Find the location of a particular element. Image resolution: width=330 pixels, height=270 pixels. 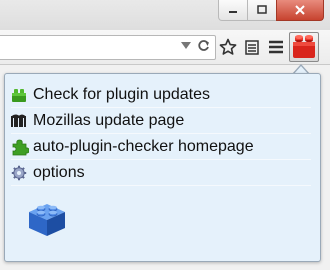

bookmarks-list-button is located at coordinates (252, 47).